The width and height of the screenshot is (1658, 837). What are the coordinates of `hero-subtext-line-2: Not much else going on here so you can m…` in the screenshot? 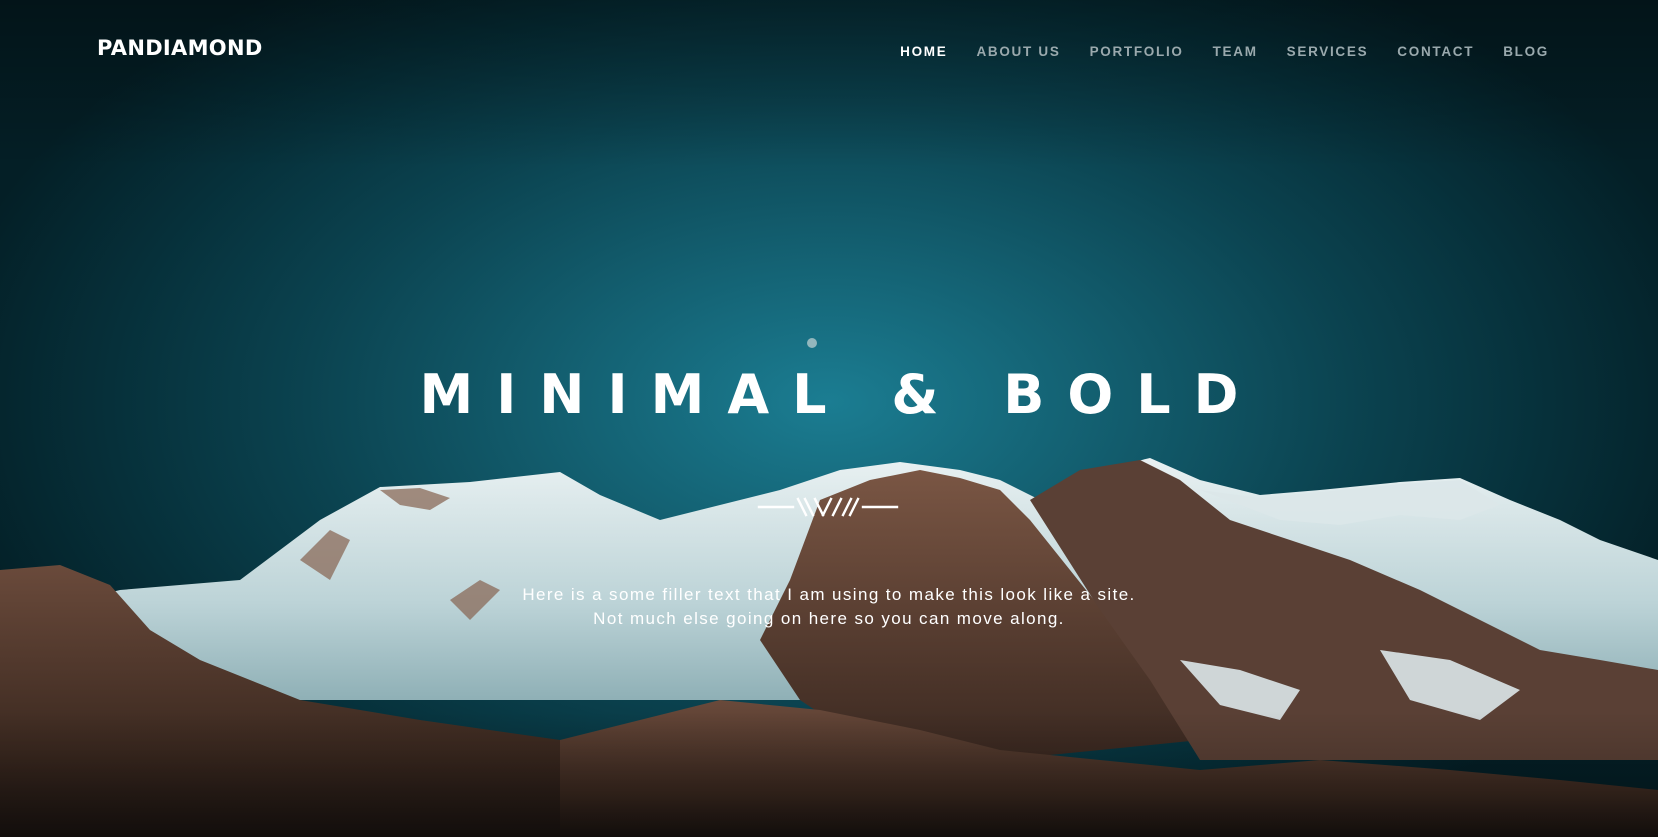 It's located at (829, 618).